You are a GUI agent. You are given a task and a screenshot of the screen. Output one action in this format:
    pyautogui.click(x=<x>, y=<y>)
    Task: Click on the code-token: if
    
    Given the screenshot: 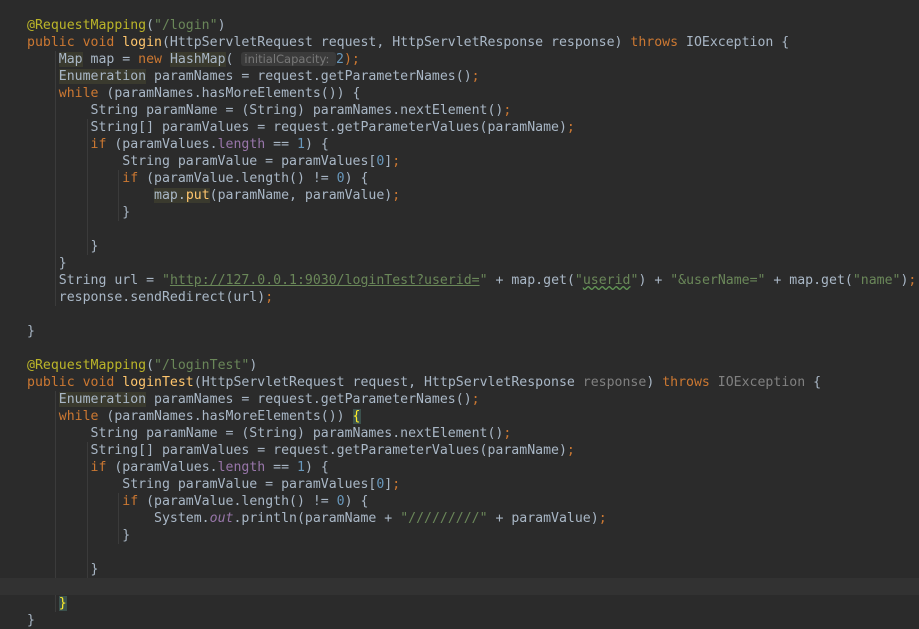 What is the action you would take?
    pyautogui.click(x=134, y=178)
    